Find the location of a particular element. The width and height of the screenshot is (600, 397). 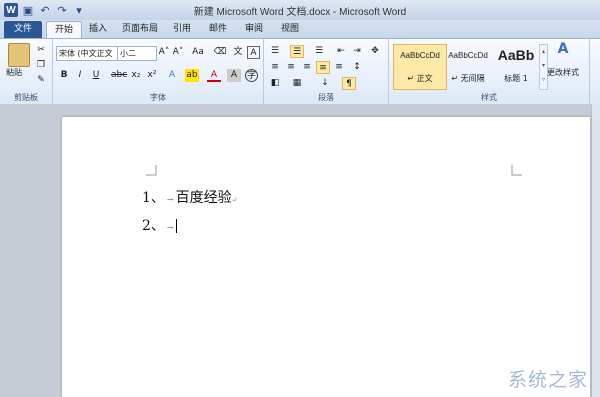

increase-indent-icon: ⇥ is located at coordinates (357, 51).